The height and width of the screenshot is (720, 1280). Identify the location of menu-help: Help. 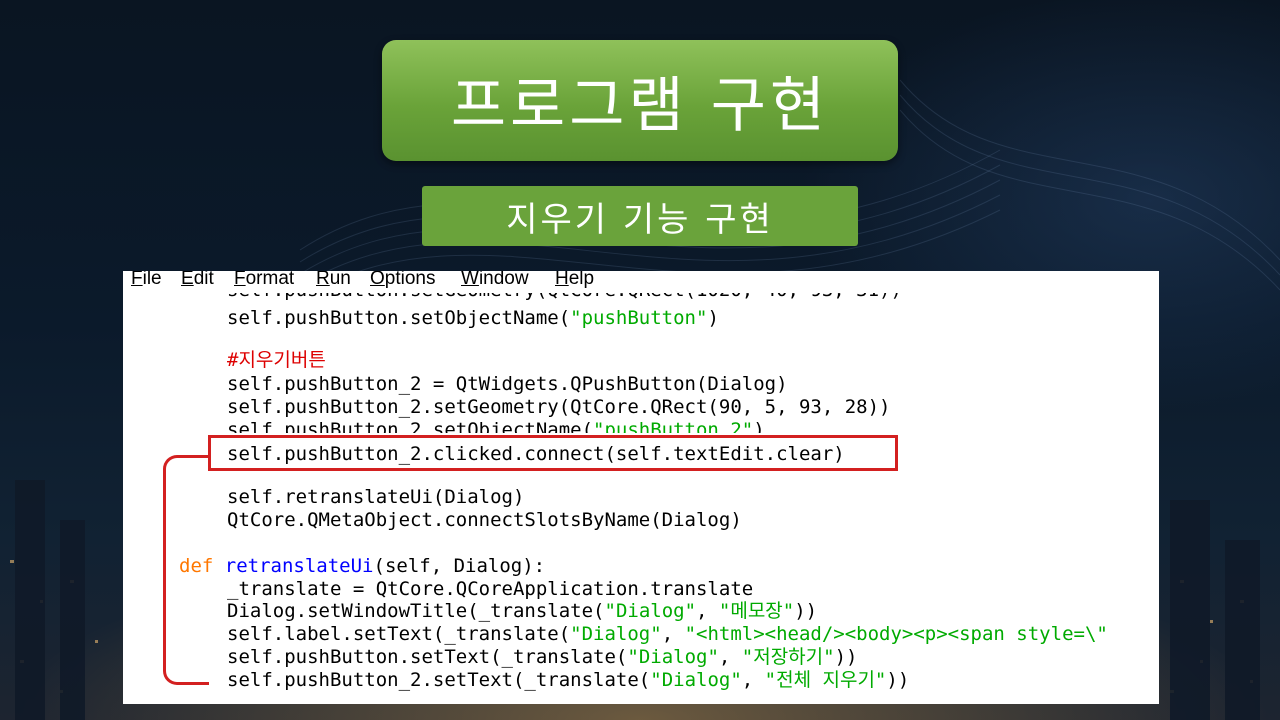
(574, 280).